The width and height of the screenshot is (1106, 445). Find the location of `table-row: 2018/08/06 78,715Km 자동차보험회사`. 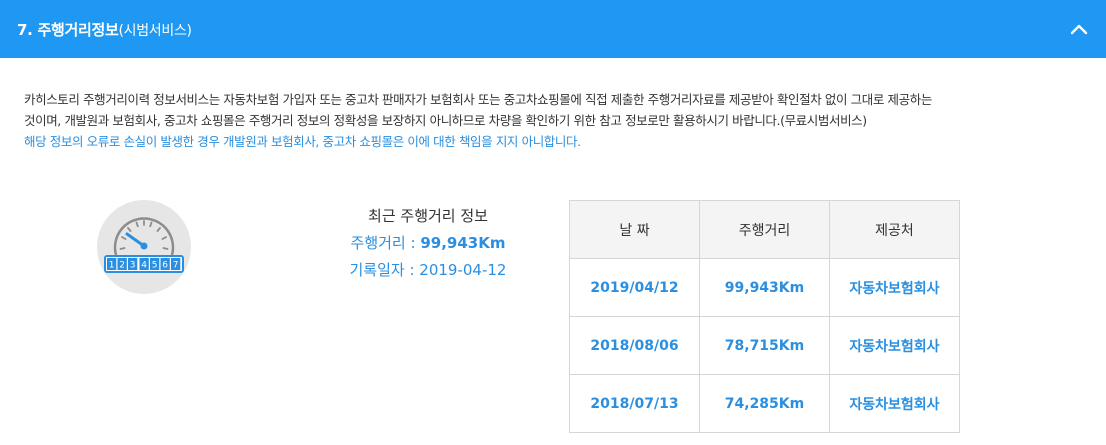

table-row: 2018/08/06 78,715Km 자동차보험회사 is located at coordinates (764, 345).